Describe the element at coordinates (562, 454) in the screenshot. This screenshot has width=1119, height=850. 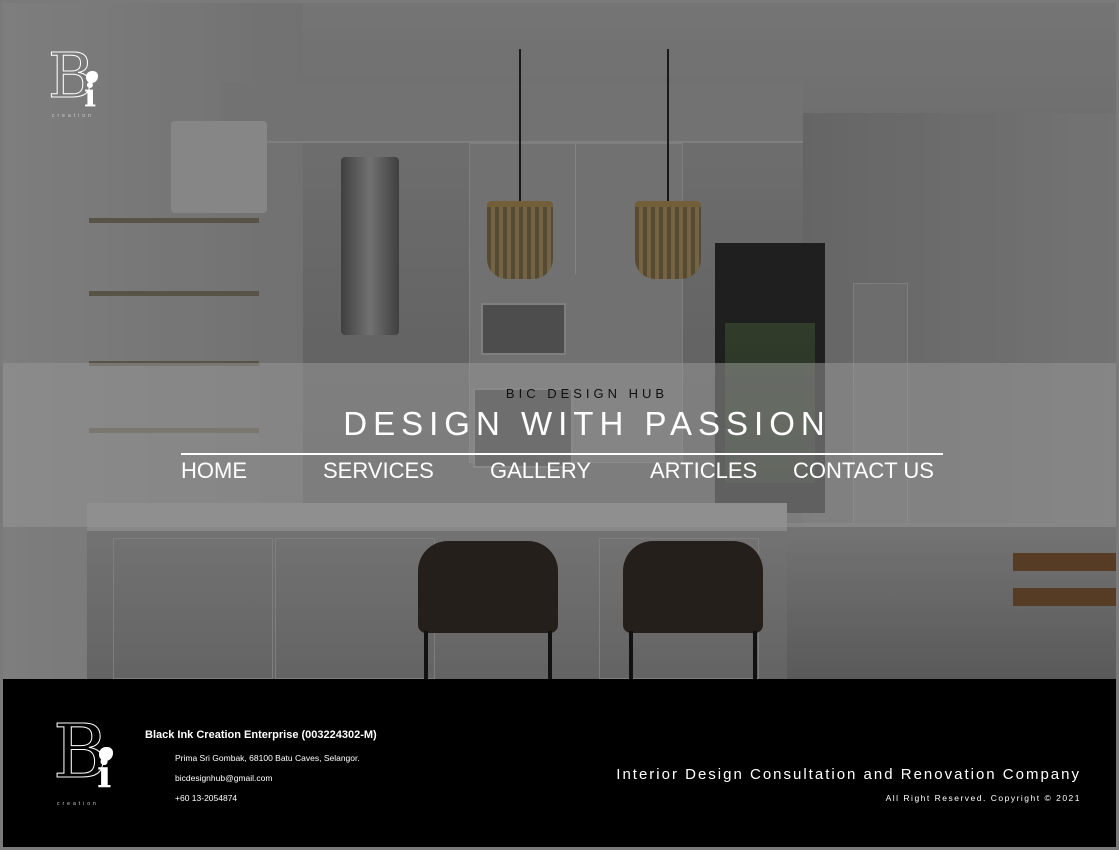
I see `nav-divider` at that location.